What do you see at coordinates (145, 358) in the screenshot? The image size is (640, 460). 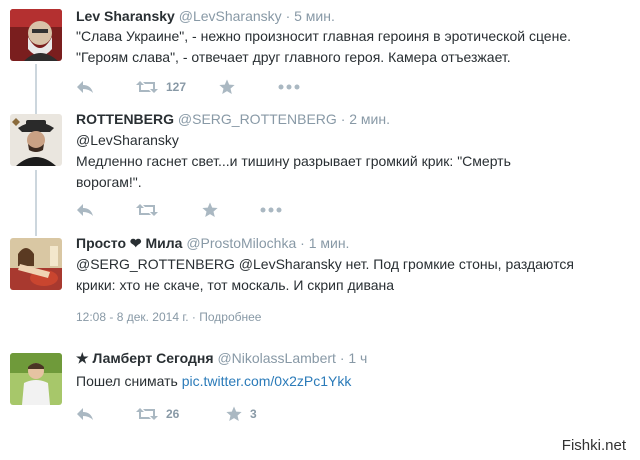 I see `author-name: ★ Ламберт Сегодня` at bounding box center [145, 358].